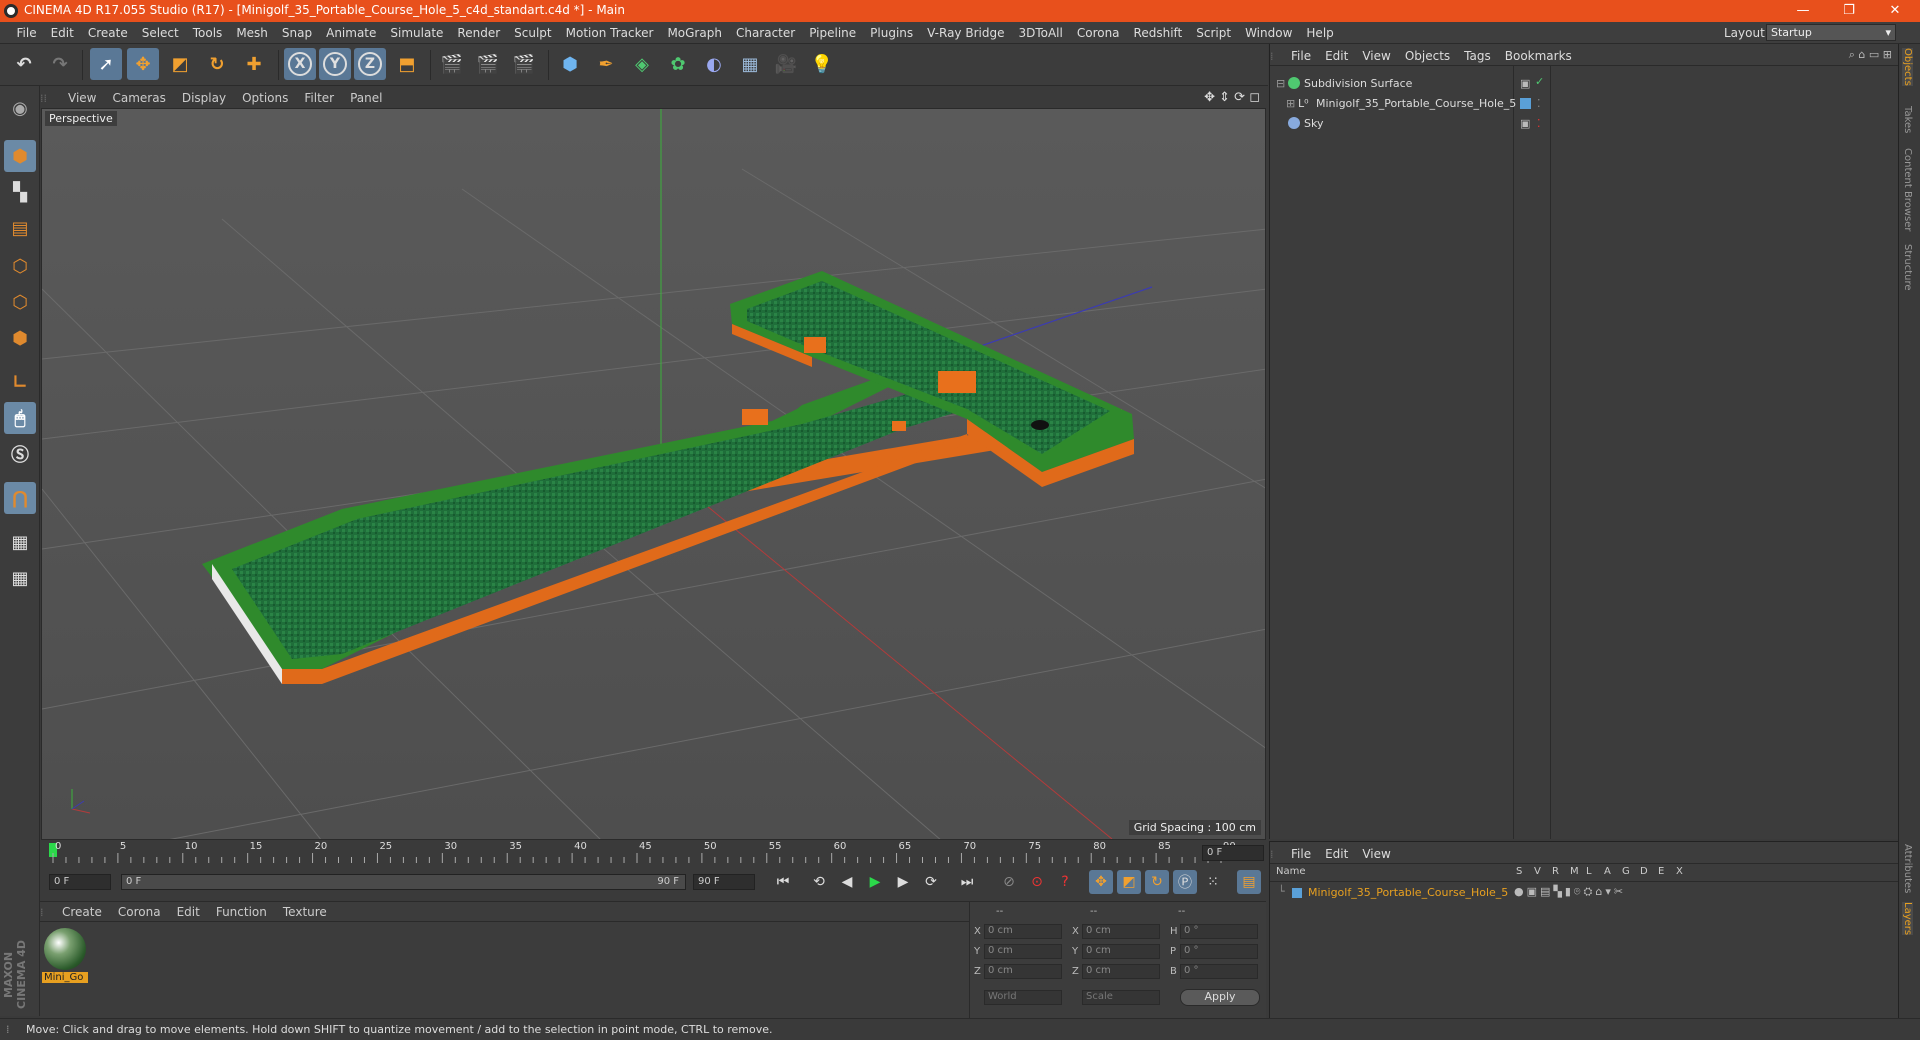 The image size is (1920, 1040). I want to click on pos-y-field: 0 cm, so click(1023, 951).